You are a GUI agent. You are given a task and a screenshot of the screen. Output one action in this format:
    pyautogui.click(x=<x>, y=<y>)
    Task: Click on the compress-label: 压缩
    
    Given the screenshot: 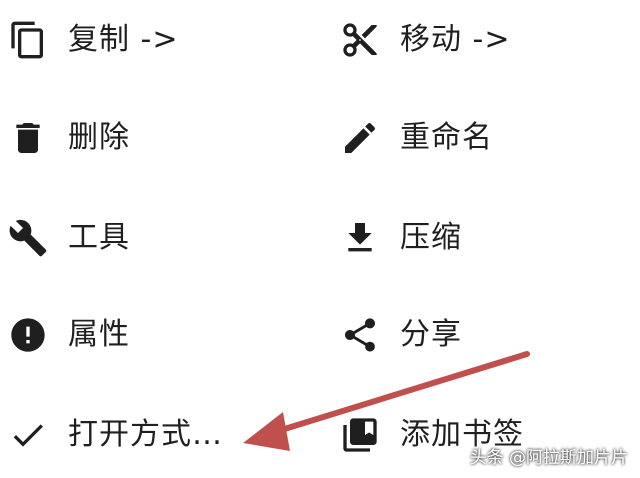 What is the action you would take?
    pyautogui.click(x=431, y=237)
    